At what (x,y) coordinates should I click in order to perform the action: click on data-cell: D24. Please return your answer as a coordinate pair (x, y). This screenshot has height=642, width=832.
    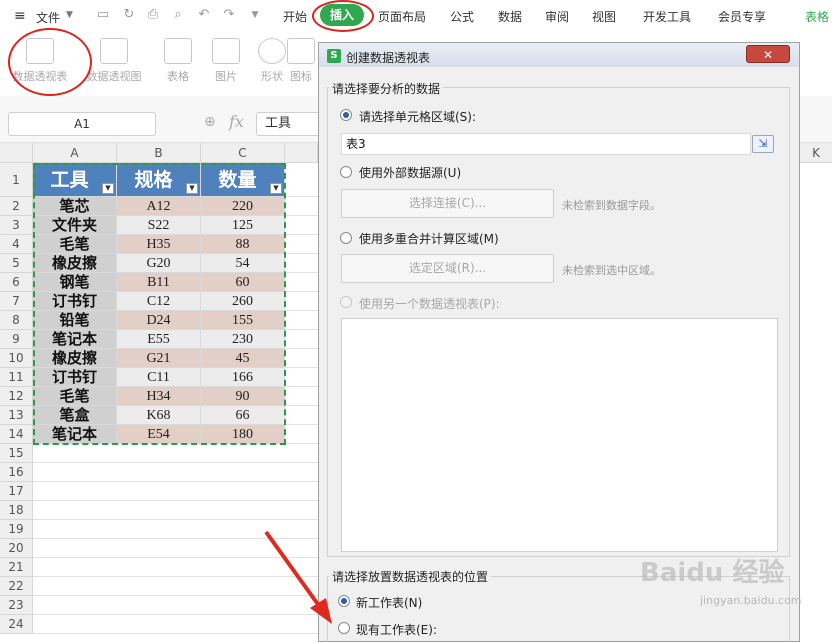
    Looking at the image, I should click on (159, 320).